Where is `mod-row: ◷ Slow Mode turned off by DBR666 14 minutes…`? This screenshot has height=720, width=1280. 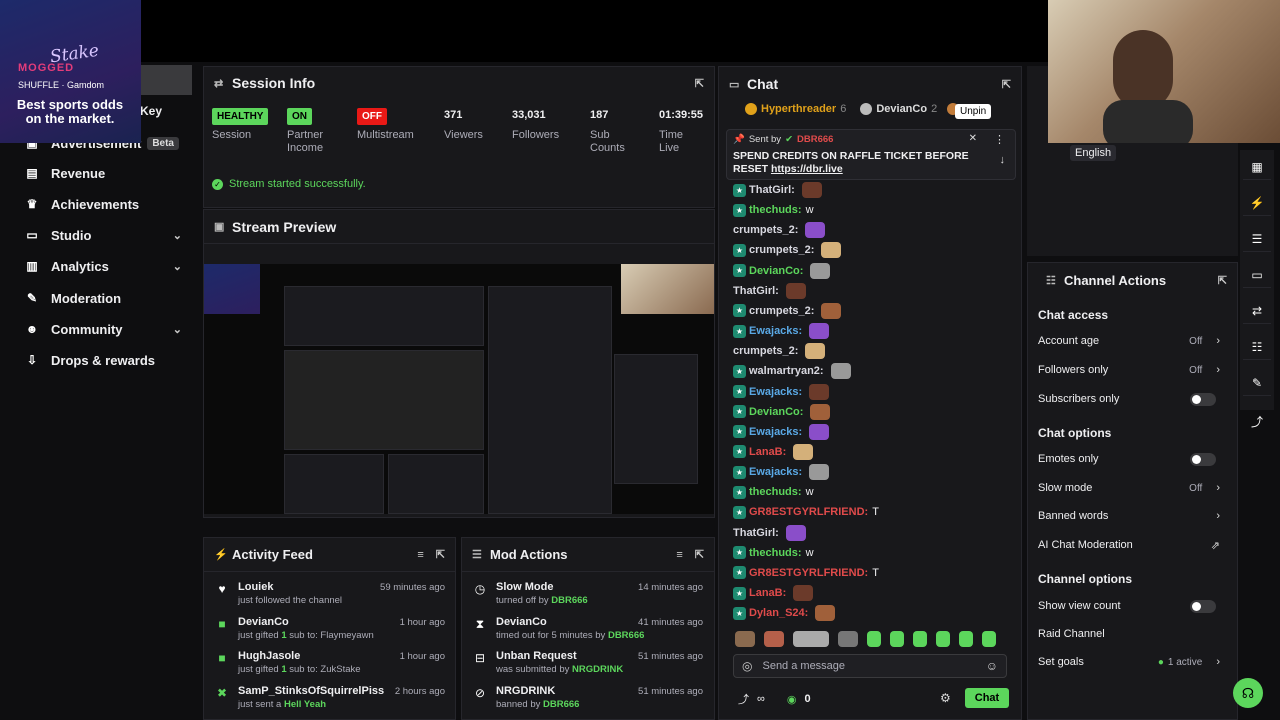
mod-row: ◷ Slow Mode turned off by DBR666 14 minutes… is located at coordinates (589, 597).